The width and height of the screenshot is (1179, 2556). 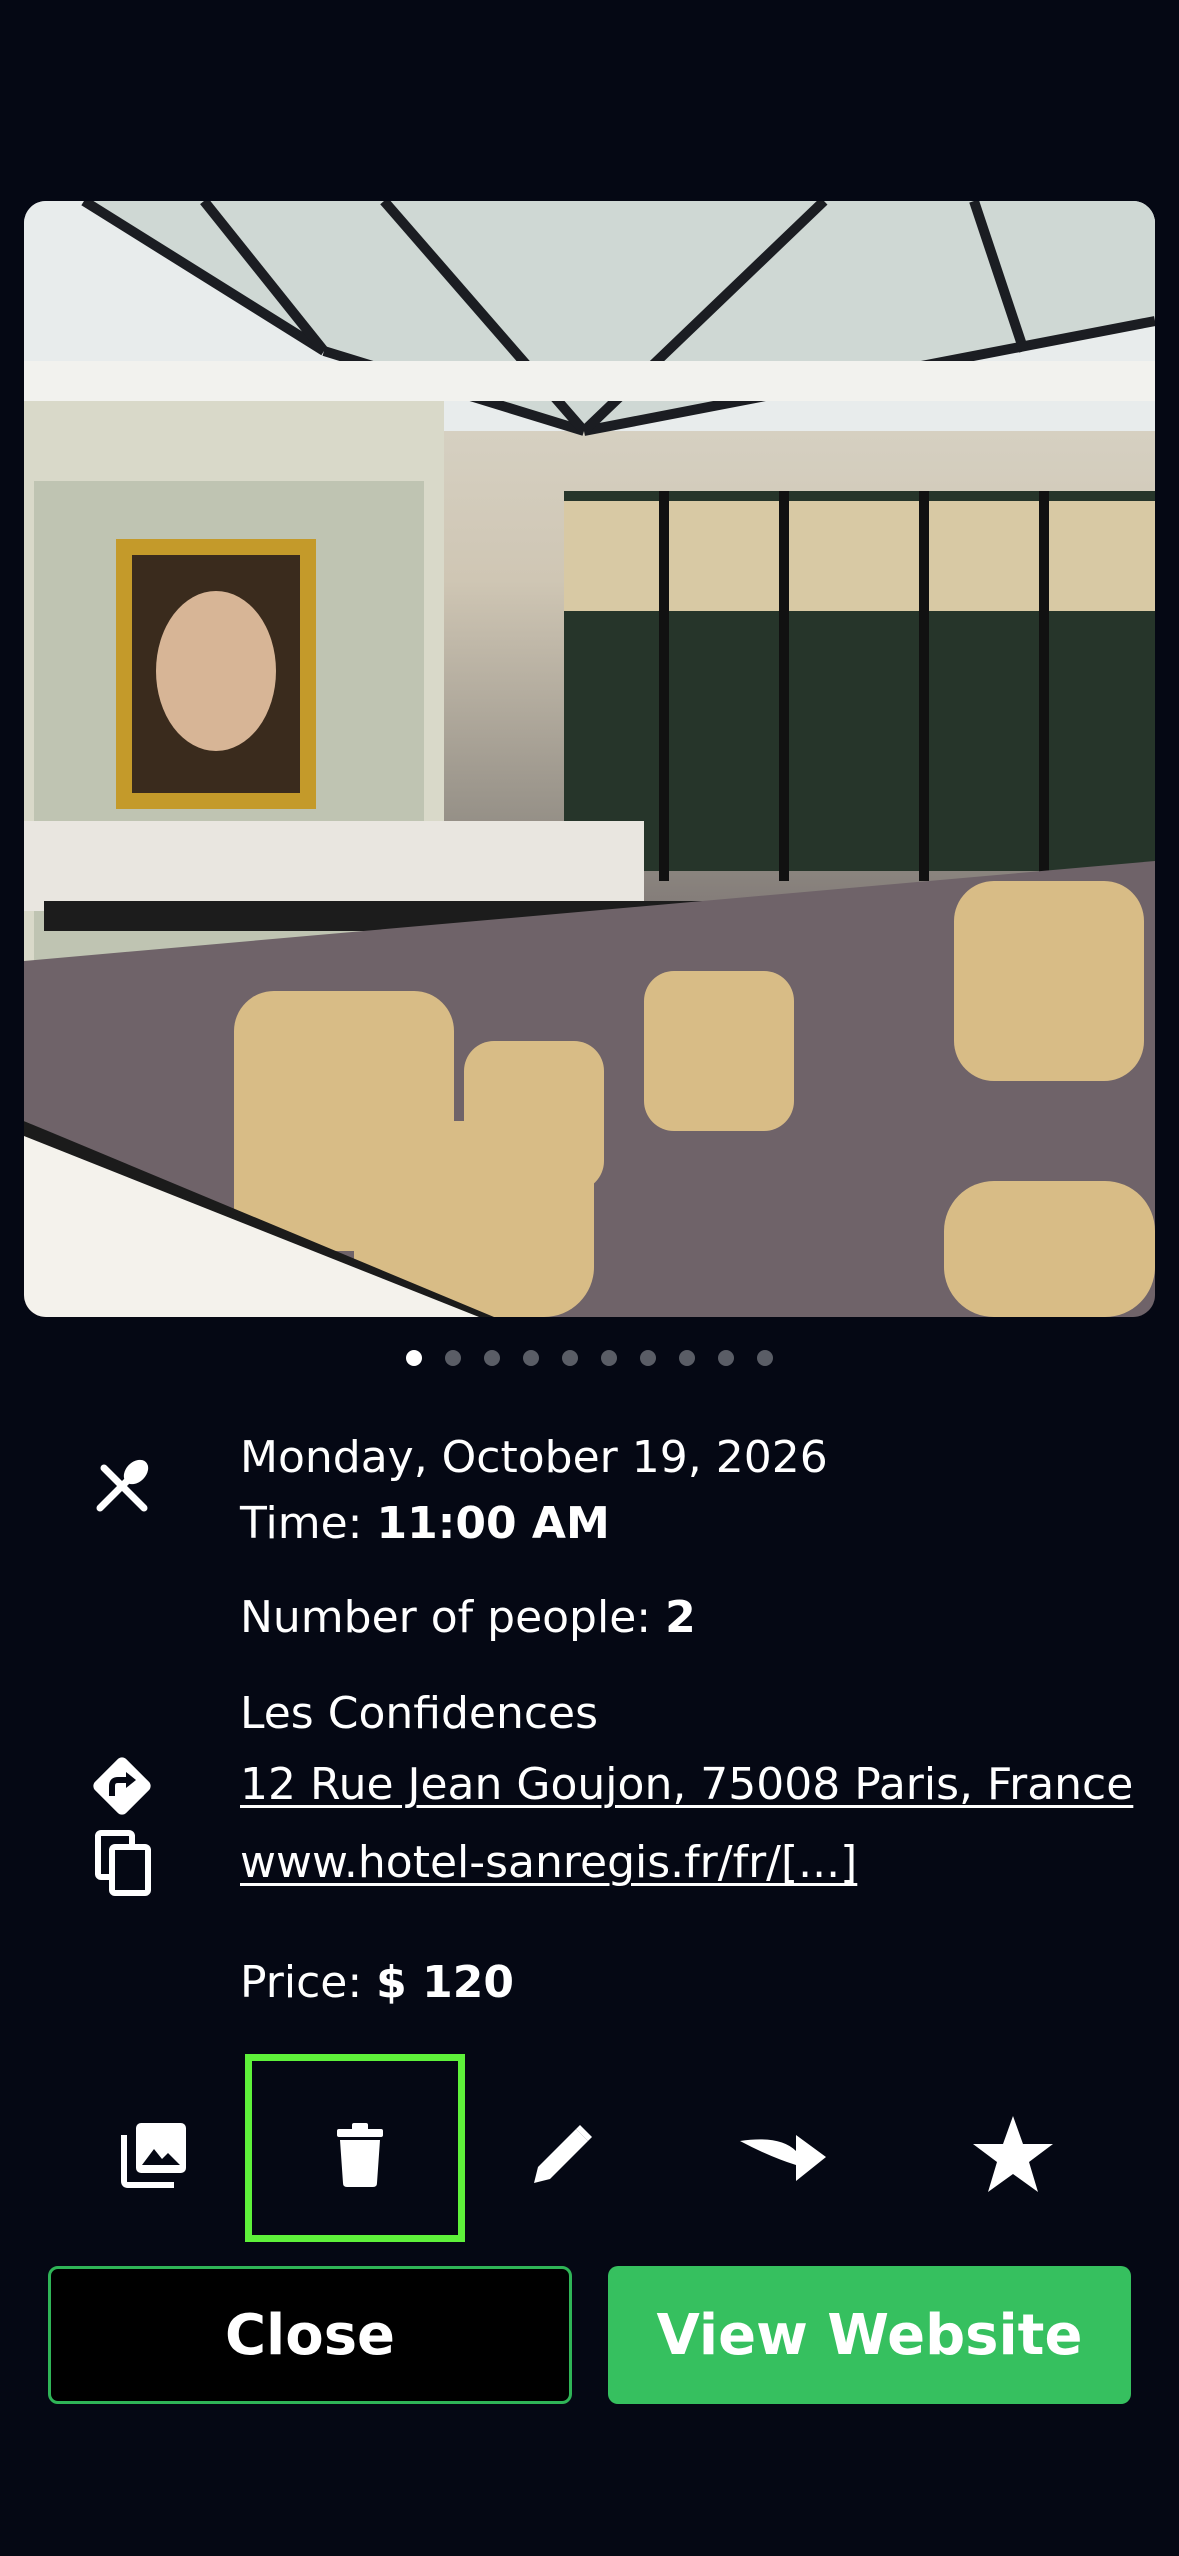 What do you see at coordinates (686, 1785) in the screenshot?
I see `address-link: 12 Rue Jean Goujon, 75008 Paris, France` at bounding box center [686, 1785].